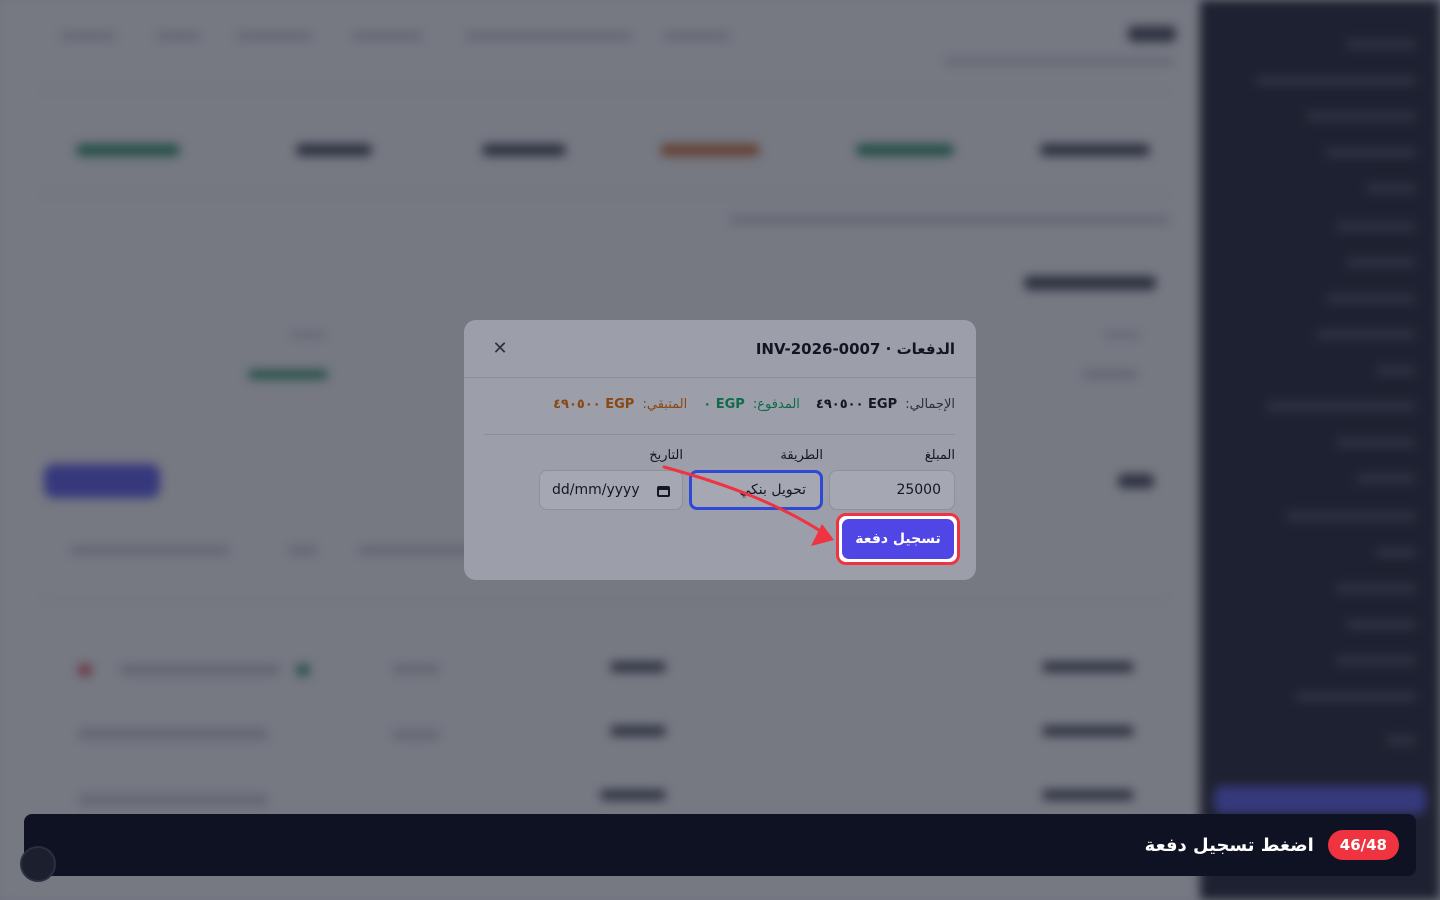  I want to click on amount-field: المبلغ 25000, so click(892, 479).